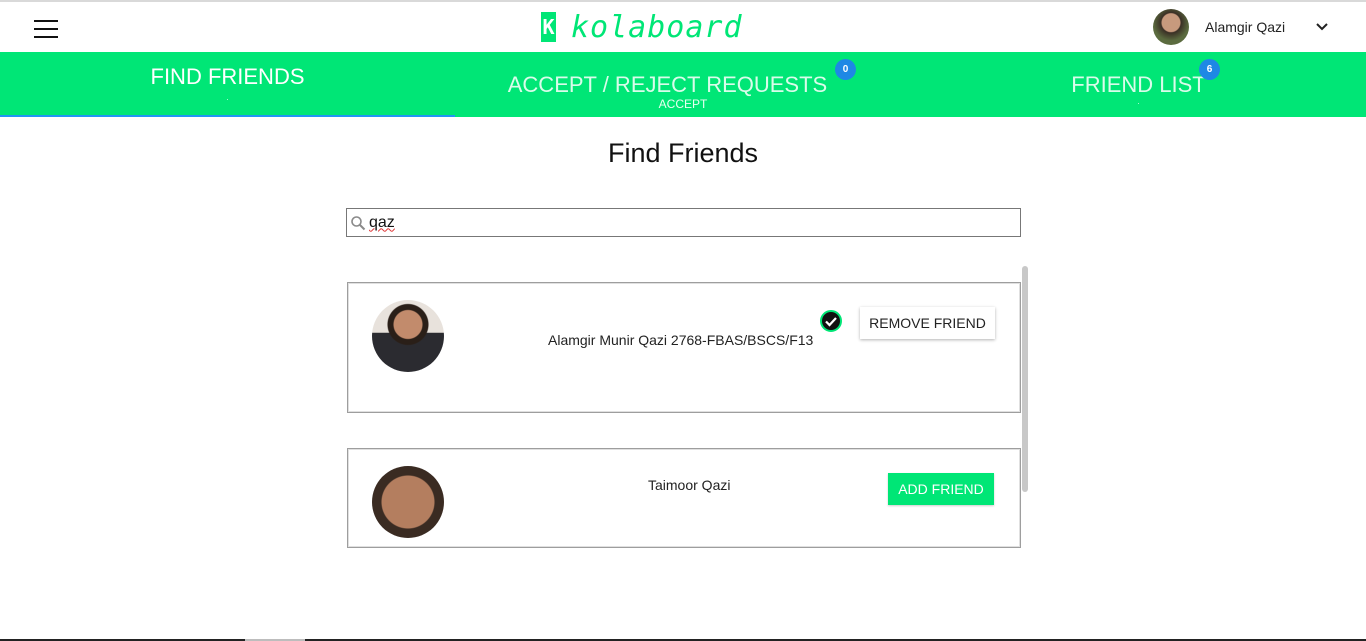  Describe the element at coordinates (227, 116) in the screenshot. I see `active-tab-indicator` at that location.